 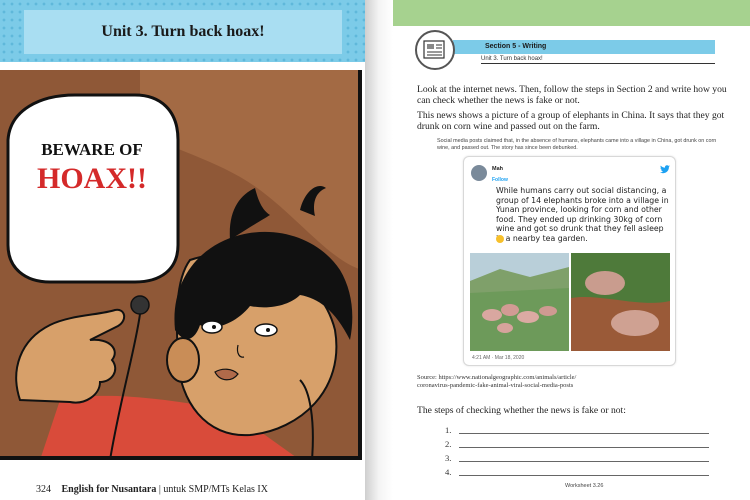 I want to click on unit-title-box: Unit 3. Turn back hoax!, so click(x=183, y=32).